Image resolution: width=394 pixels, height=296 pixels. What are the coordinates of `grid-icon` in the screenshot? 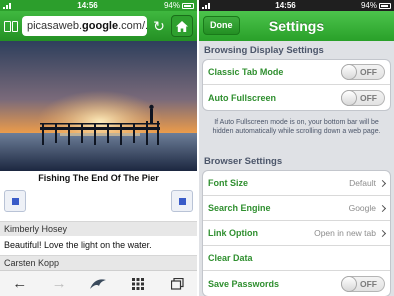 It's located at (138, 284).